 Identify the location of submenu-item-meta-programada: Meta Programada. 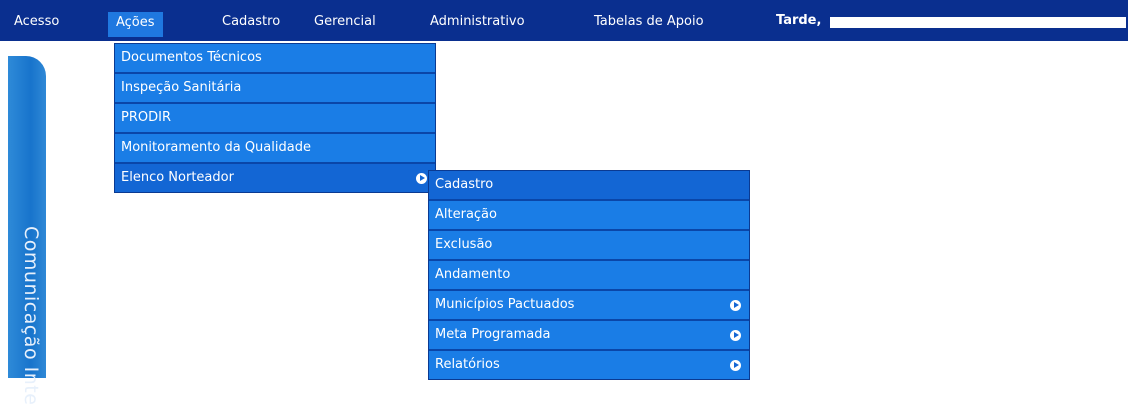
(589, 336).